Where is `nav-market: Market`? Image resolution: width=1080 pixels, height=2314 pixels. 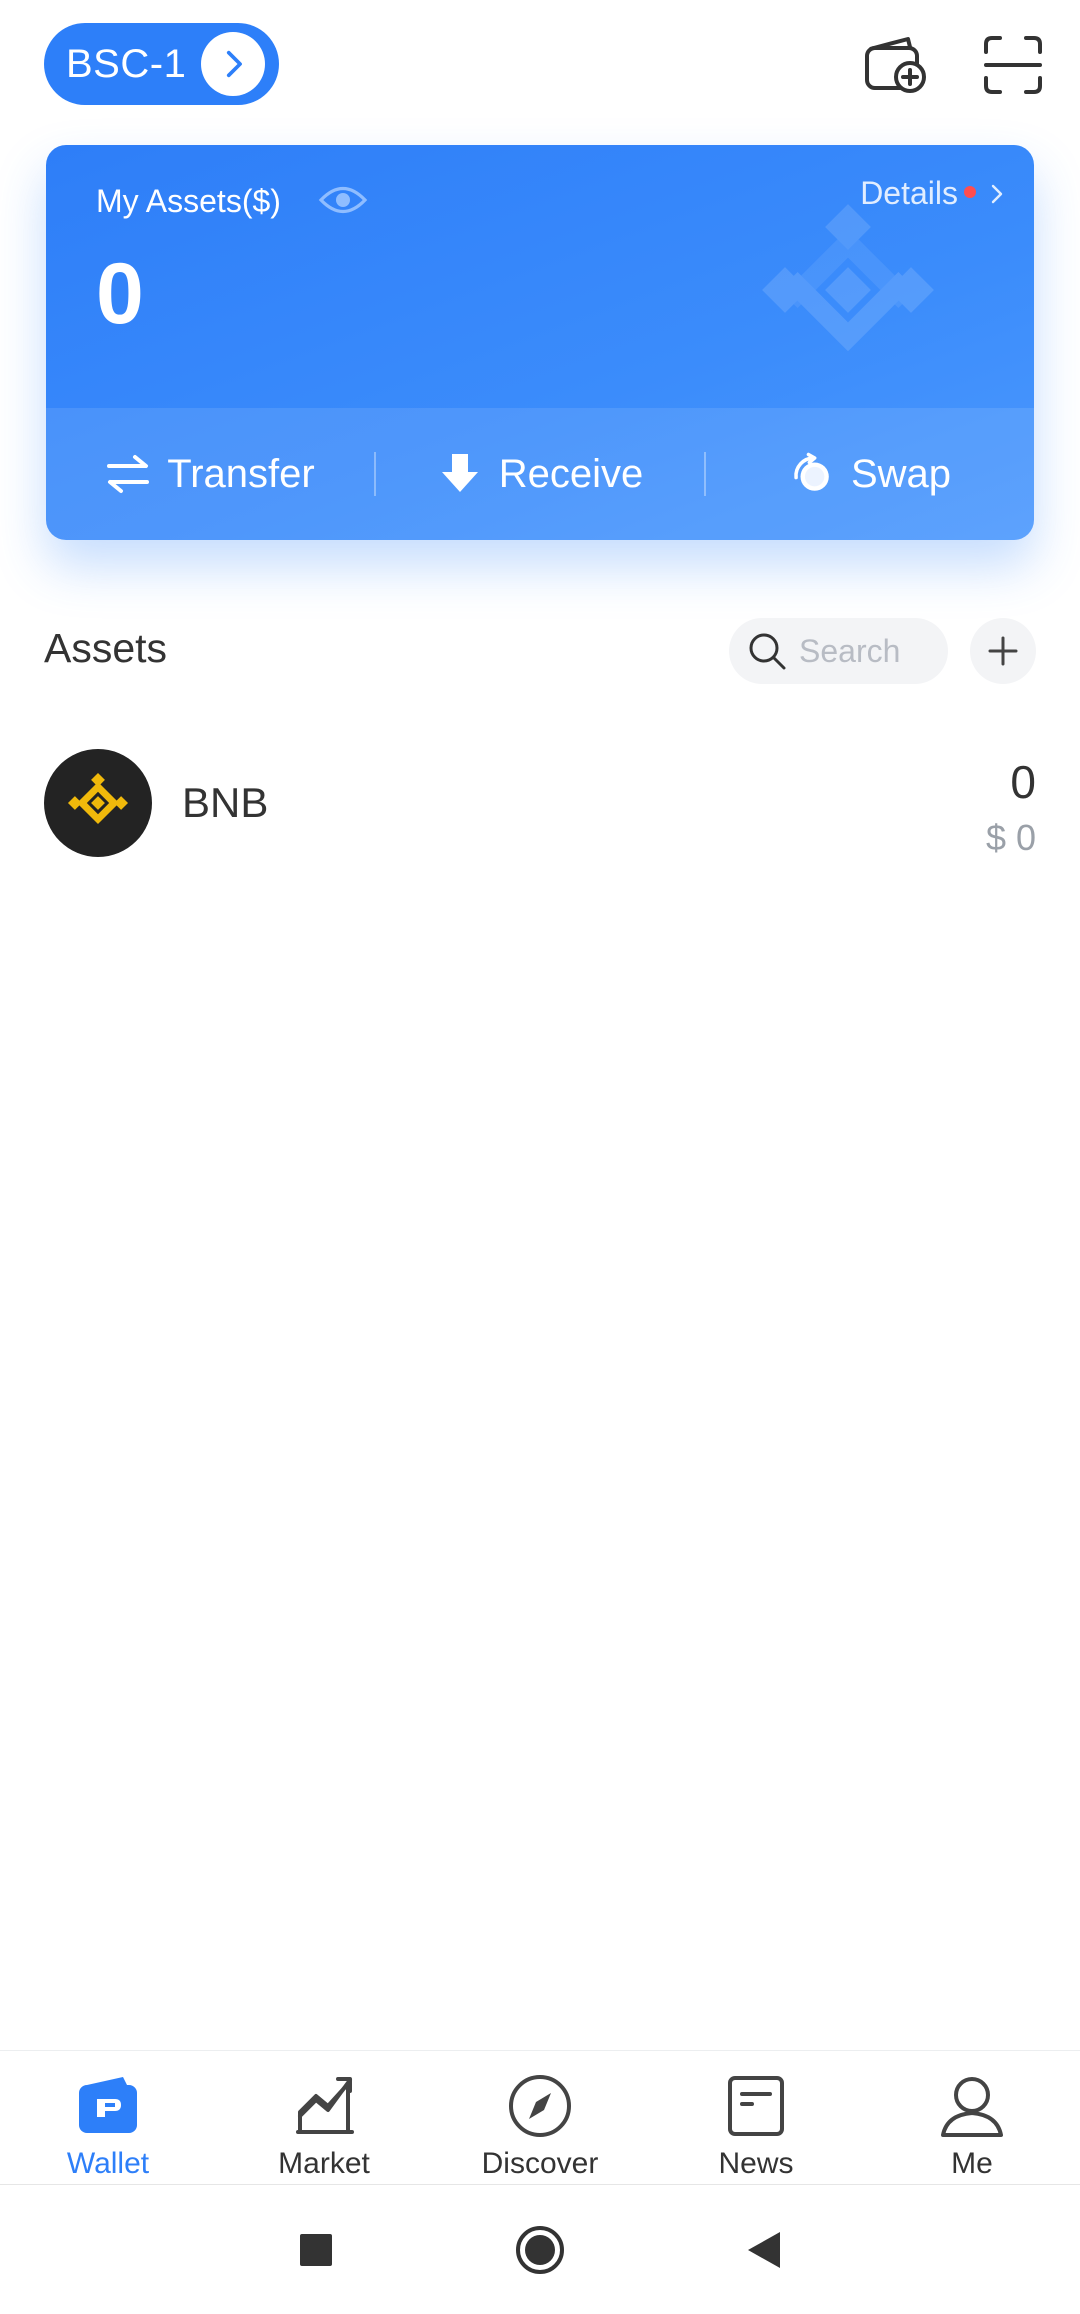 nav-market: Market is located at coordinates (324, 2118).